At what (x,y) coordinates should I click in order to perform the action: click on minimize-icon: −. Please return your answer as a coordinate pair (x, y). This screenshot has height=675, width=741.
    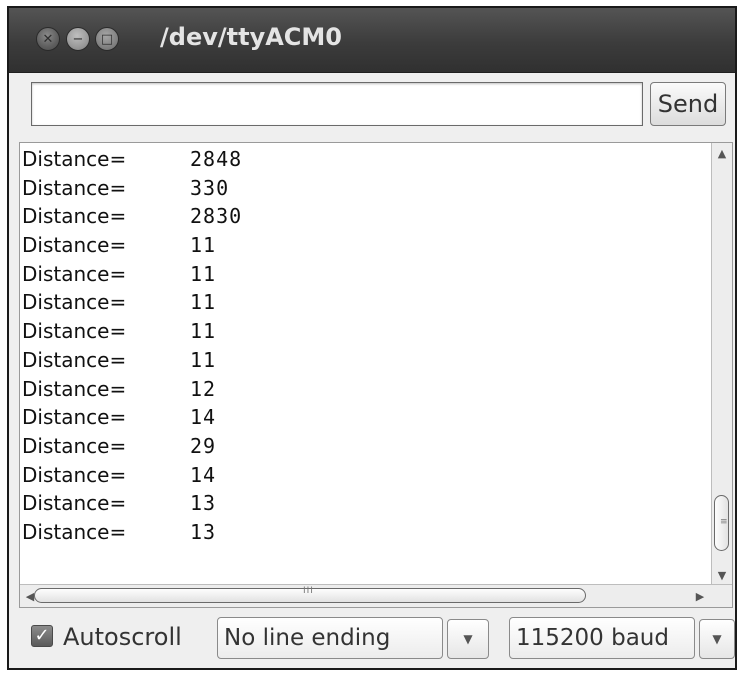
    Looking at the image, I should click on (78, 39).